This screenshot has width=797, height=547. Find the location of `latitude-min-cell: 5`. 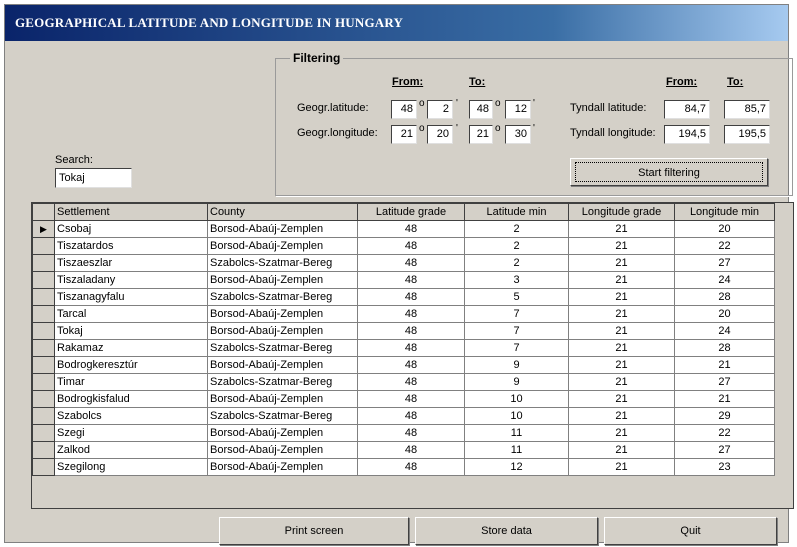

latitude-min-cell: 5 is located at coordinates (516, 297).